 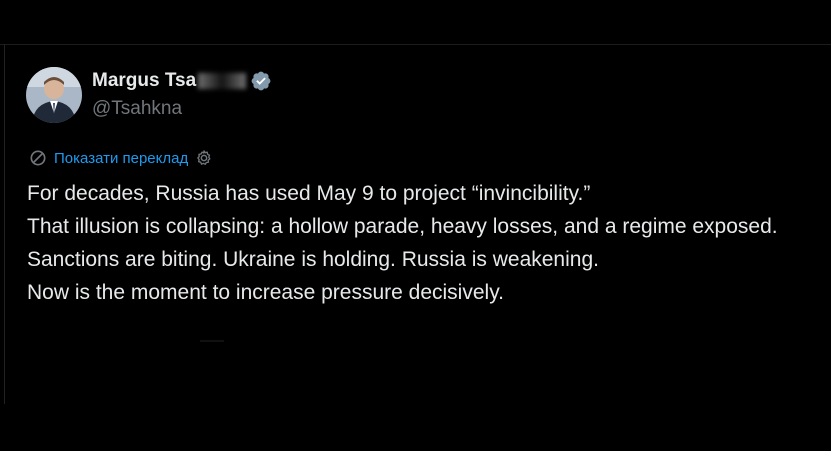 I want to click on verified-badge-icon, so click(x=261, y=81).